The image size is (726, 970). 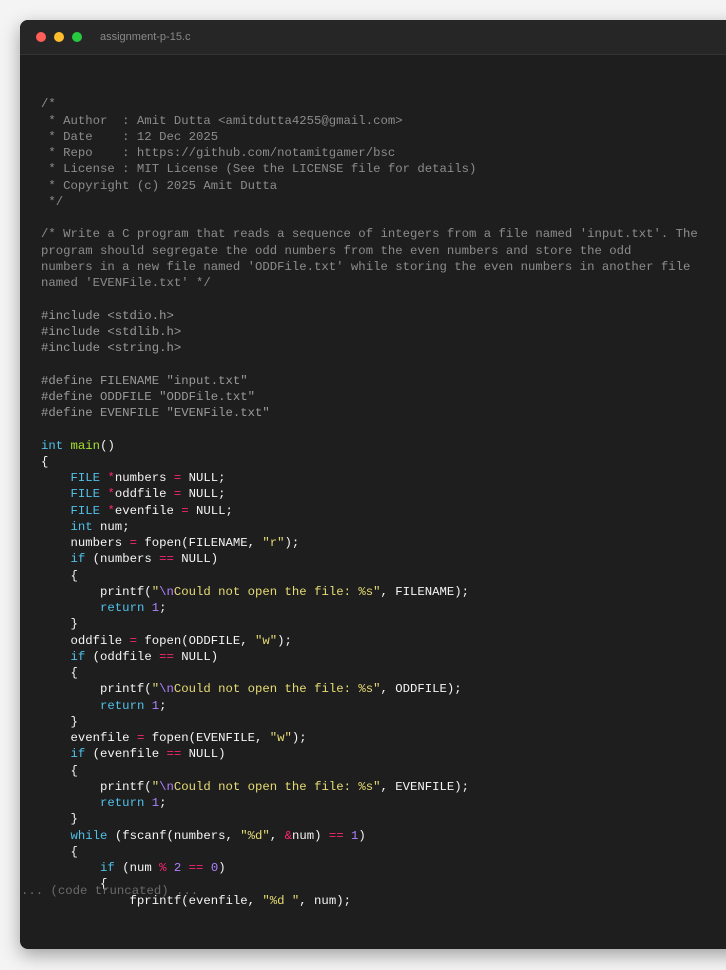 What do you see at coordinates (277, 591) in the screenshot?
I see `code-token: Could not open the file: %s"` at bounding box center [277, 591].